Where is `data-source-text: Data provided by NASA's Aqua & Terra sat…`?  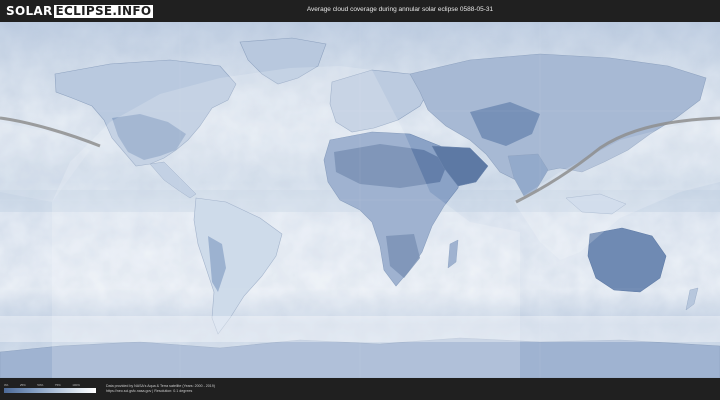 data-source-text: Data provided by NASA's Aqua & Terra sat… is located at coordinates (160, 386).